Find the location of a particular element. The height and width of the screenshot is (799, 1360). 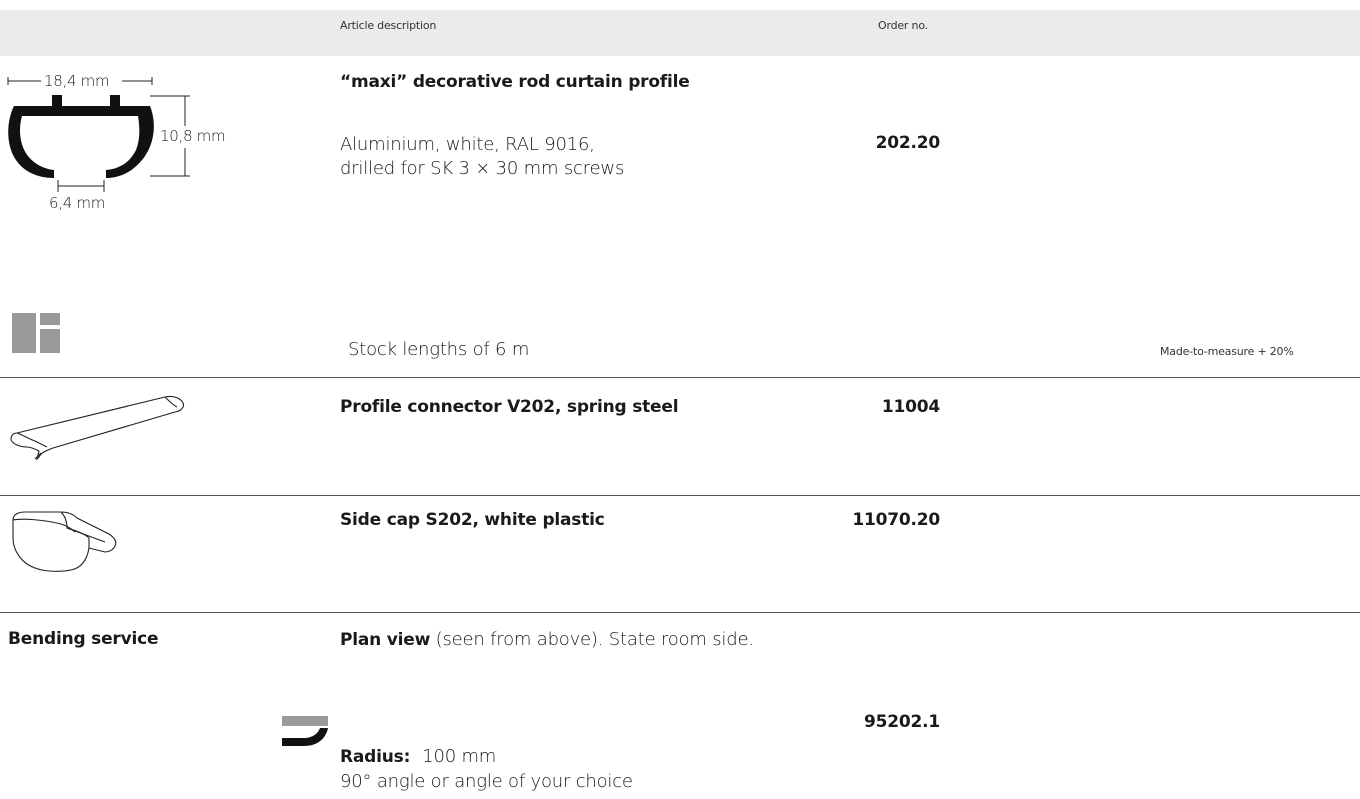

dimension-width-label: 18,4 mm is located at coordinates (77, 81).